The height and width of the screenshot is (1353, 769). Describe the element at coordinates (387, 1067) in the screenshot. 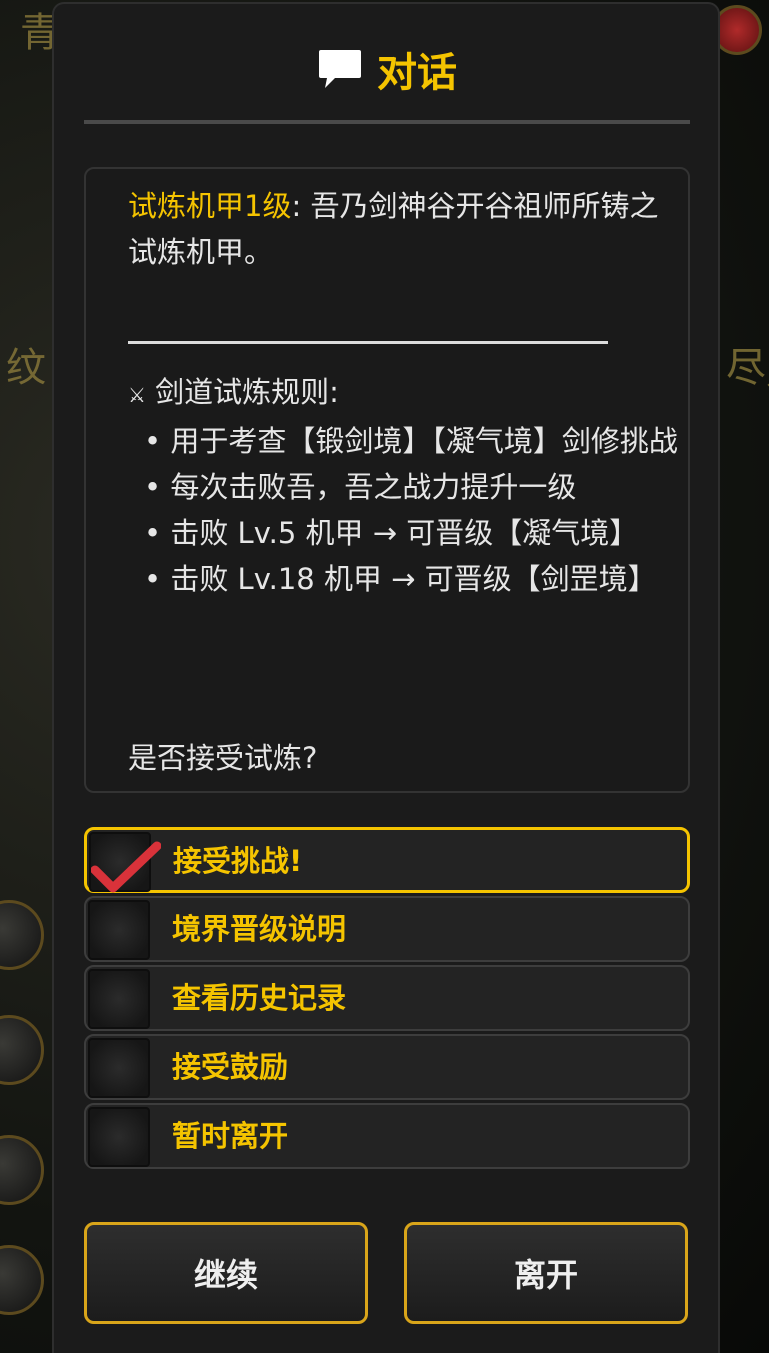

I see `option-encourage: 接受鼓励` at that location.